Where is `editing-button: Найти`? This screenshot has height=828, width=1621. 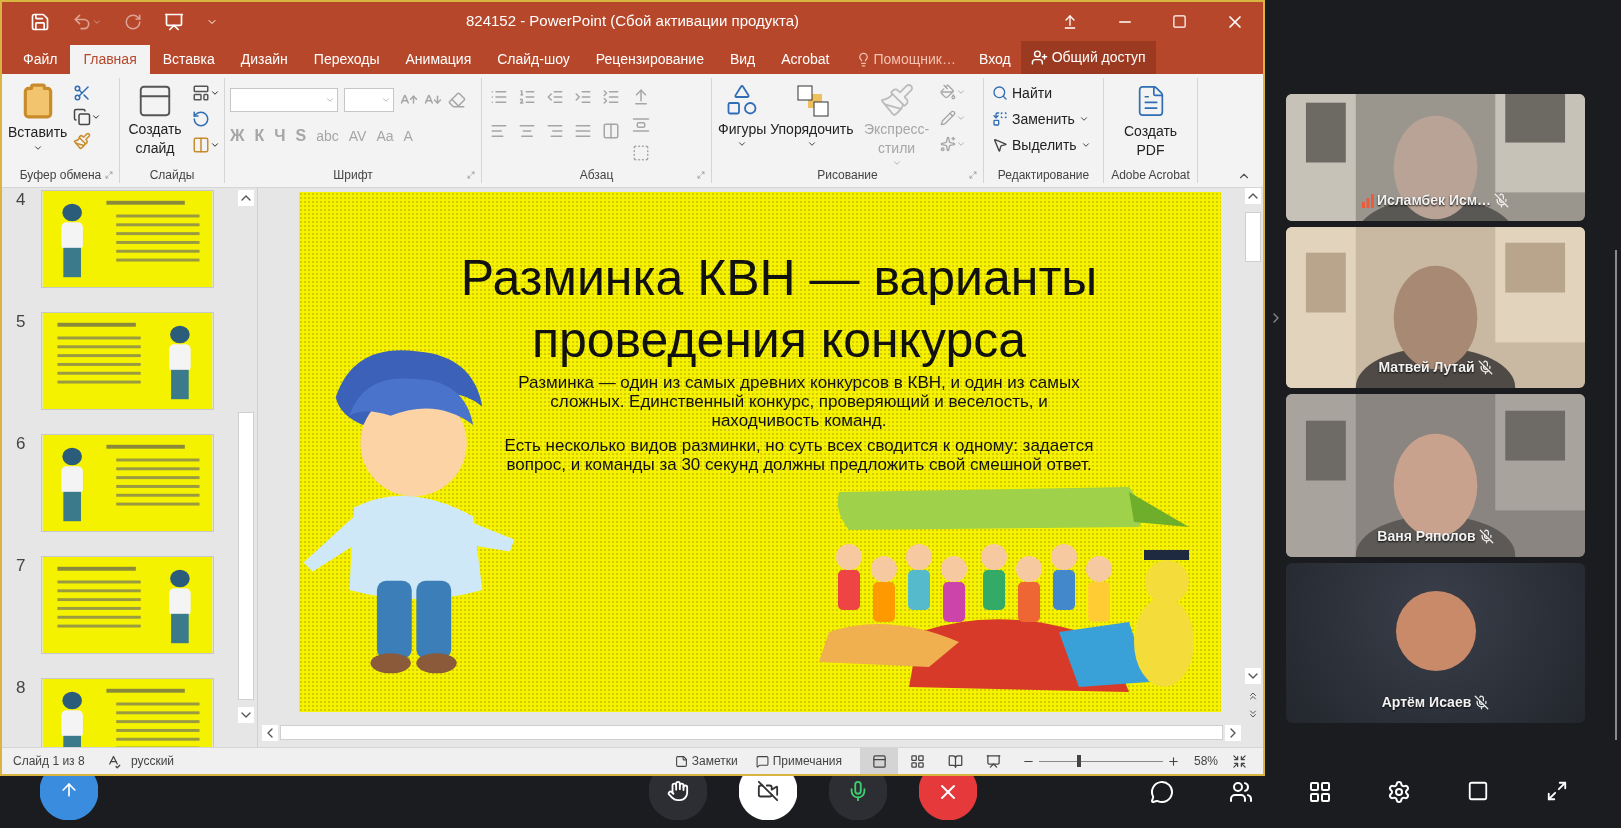
editing-button: Найти is located at coordinates (1047, 93).